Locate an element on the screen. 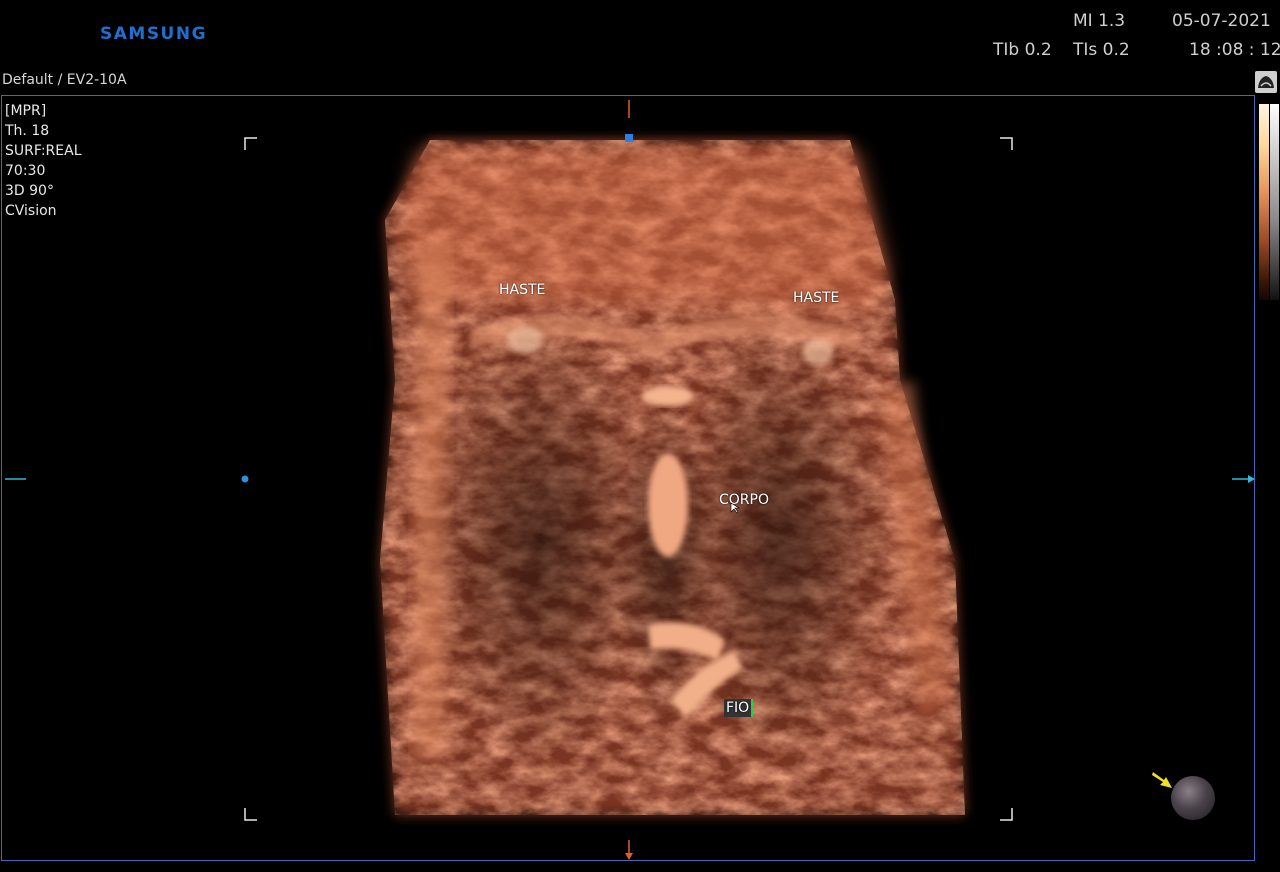 This screenshot has height=872, width=1280. param-cvision: CVision is located at coordinates (31, 211).